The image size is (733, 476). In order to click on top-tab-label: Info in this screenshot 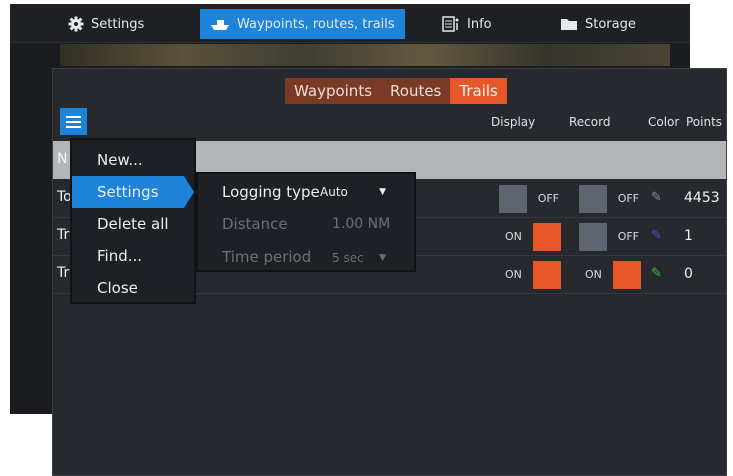, I will do `click(479, 24)`.